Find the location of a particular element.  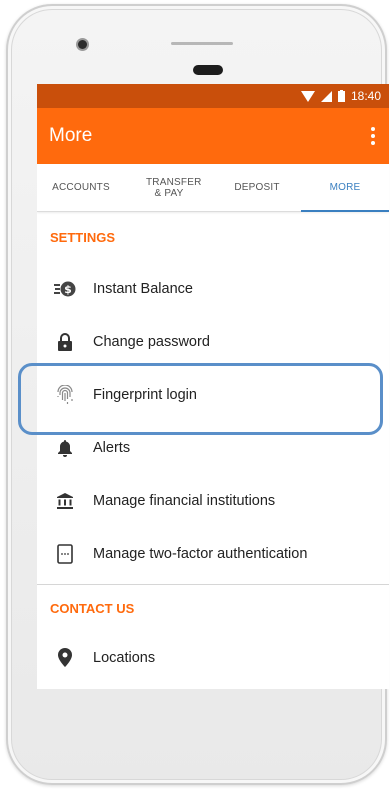

tab-accounts: ACCOUNTS is located at coordinates (81, 187).